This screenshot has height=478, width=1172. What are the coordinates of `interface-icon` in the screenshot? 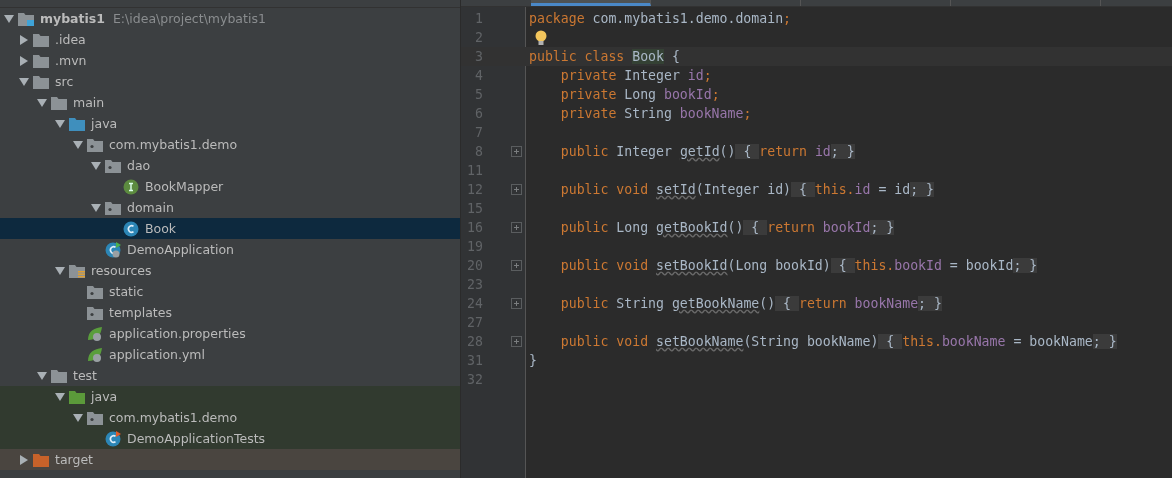 It's located at (131, 186).